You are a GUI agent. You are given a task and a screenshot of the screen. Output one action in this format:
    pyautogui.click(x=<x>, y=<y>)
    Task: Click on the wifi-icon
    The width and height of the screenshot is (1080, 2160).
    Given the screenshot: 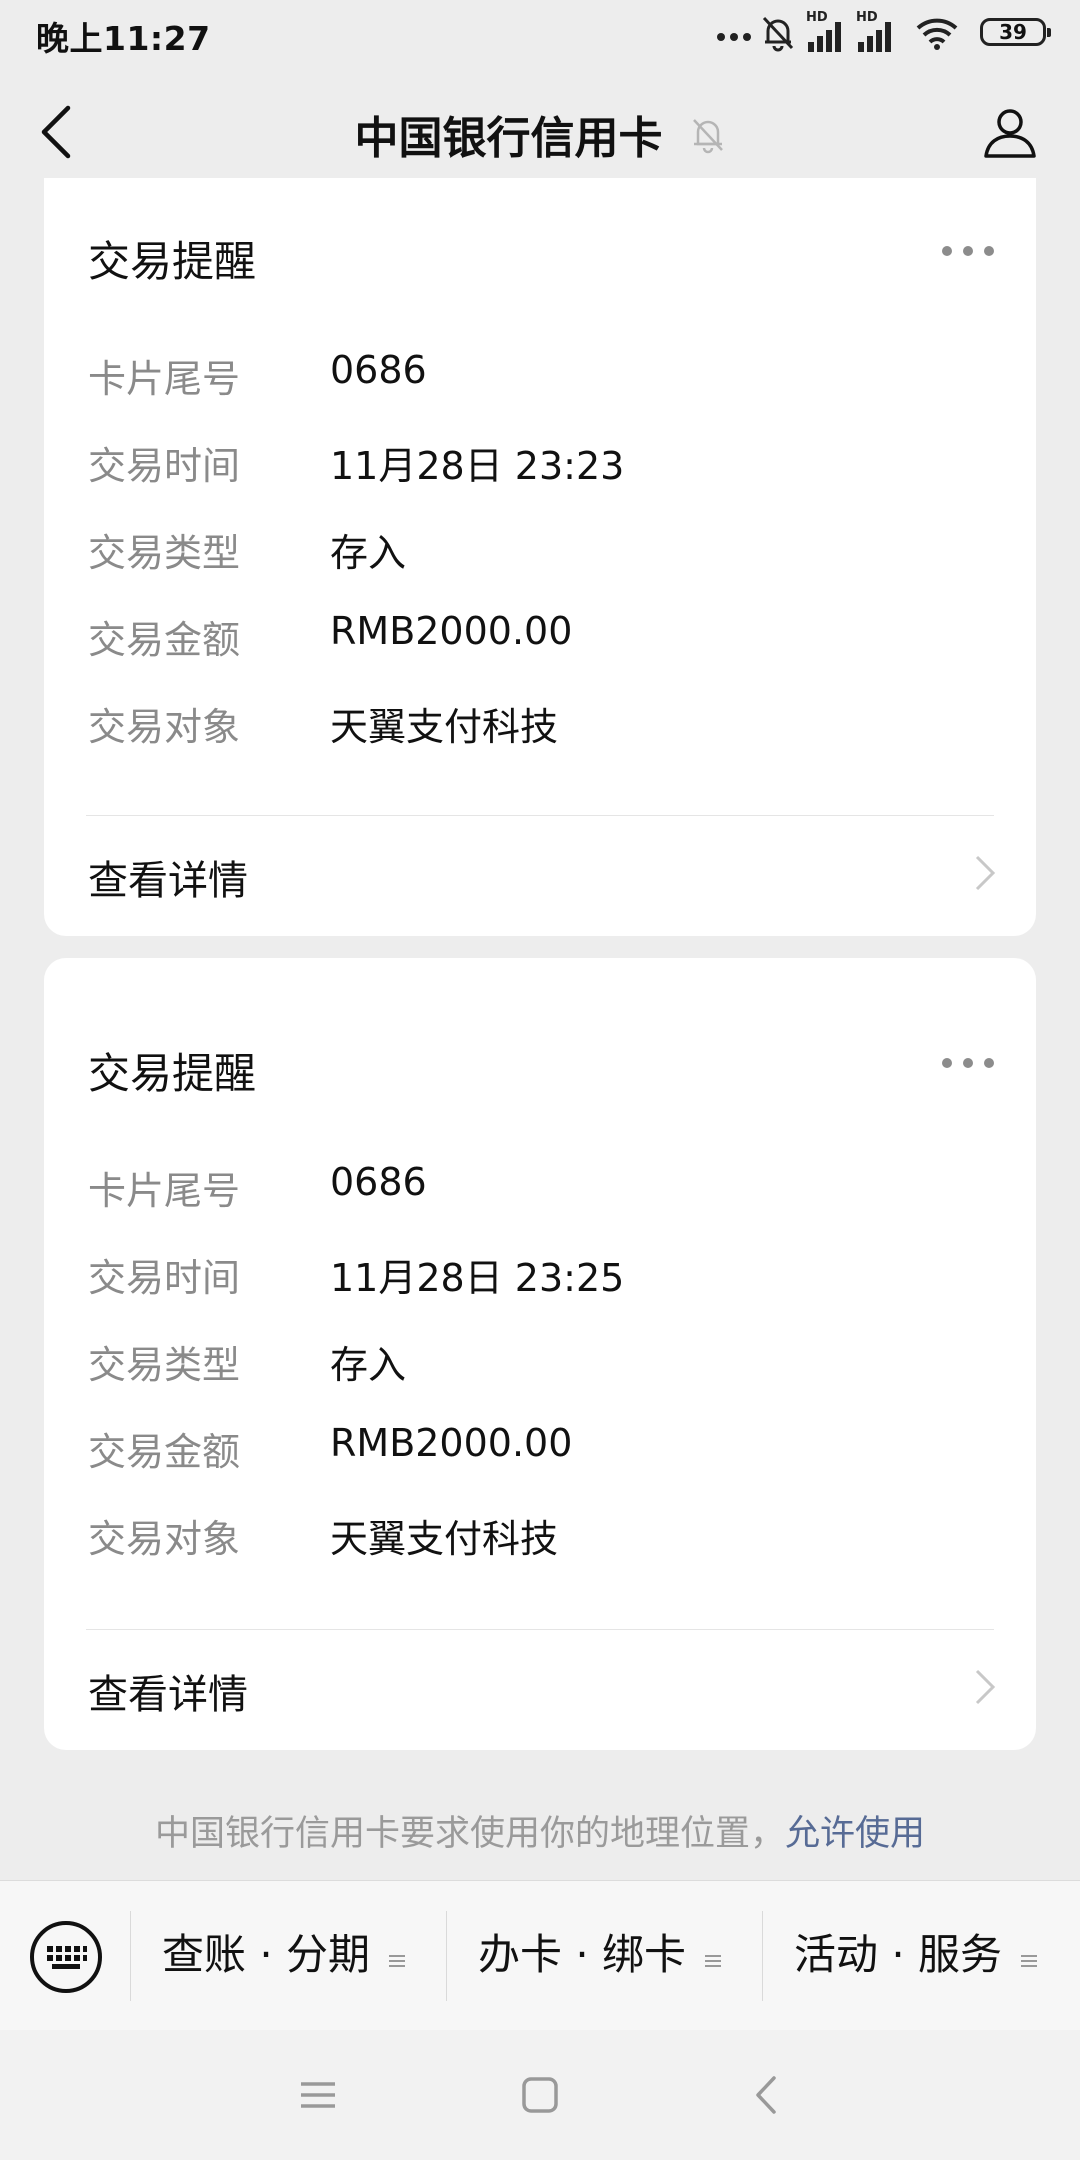 What is the action you would take?
    pyautogui.click(x=937, y=34)
    